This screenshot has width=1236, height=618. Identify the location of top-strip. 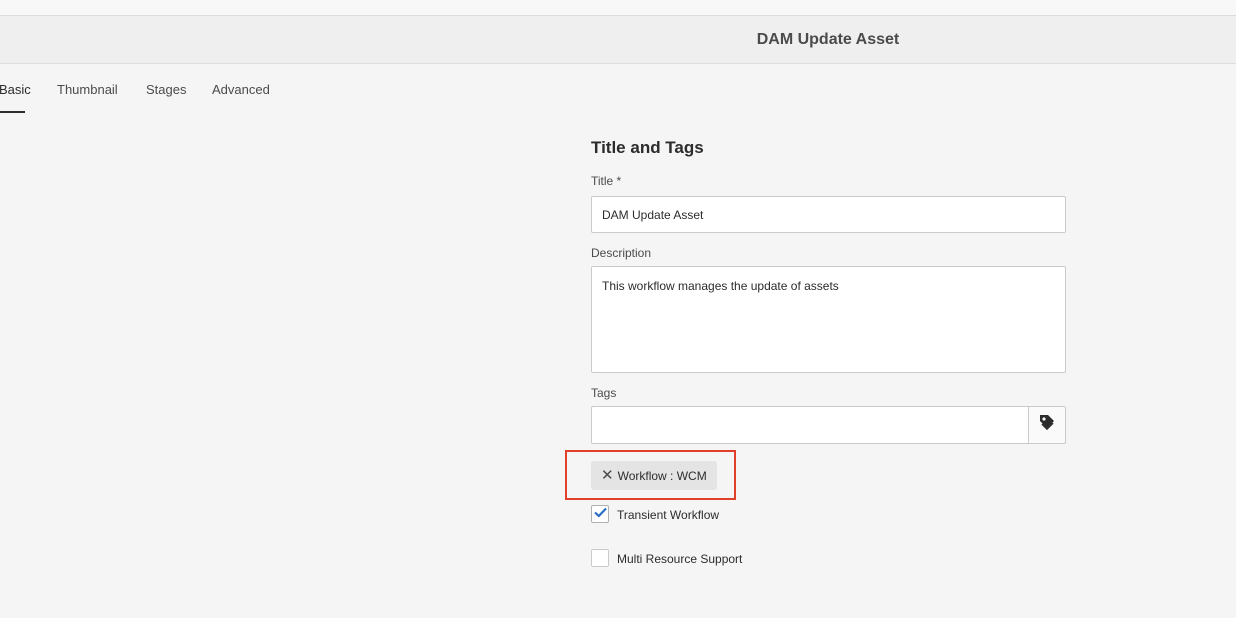
(618, 8).